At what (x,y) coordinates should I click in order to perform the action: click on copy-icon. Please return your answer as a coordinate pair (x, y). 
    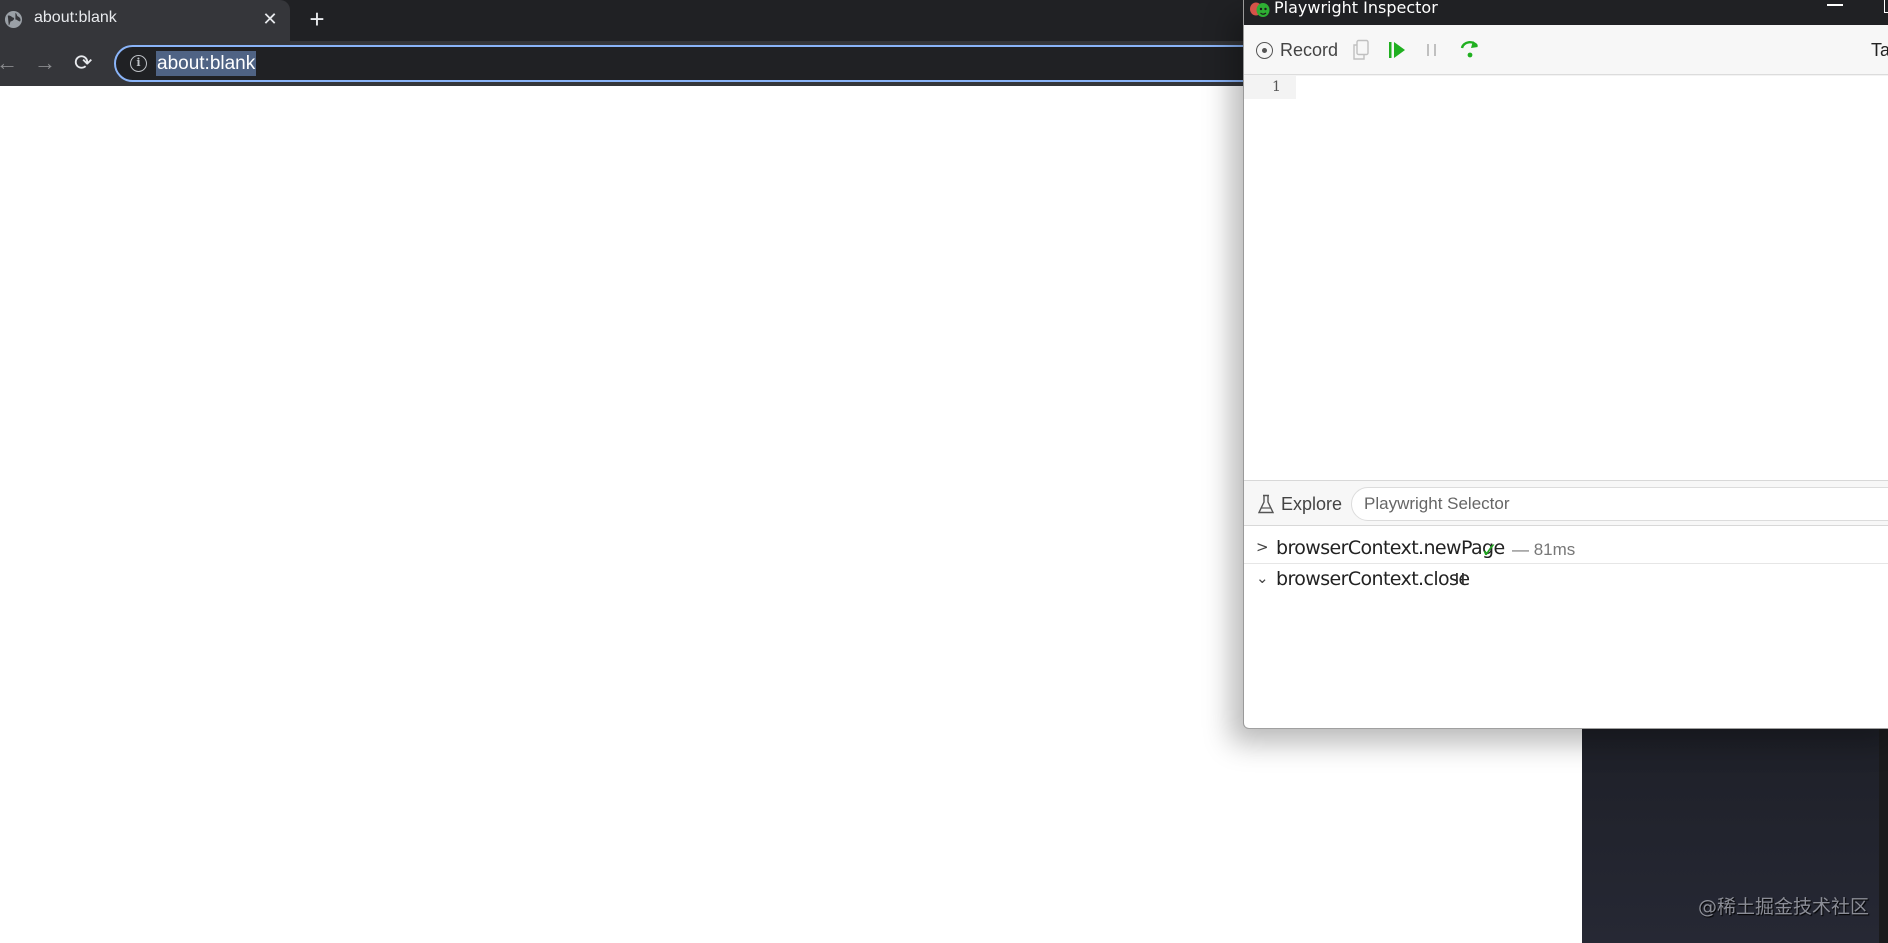
    Looking at the image, I should click on (1361, 50).